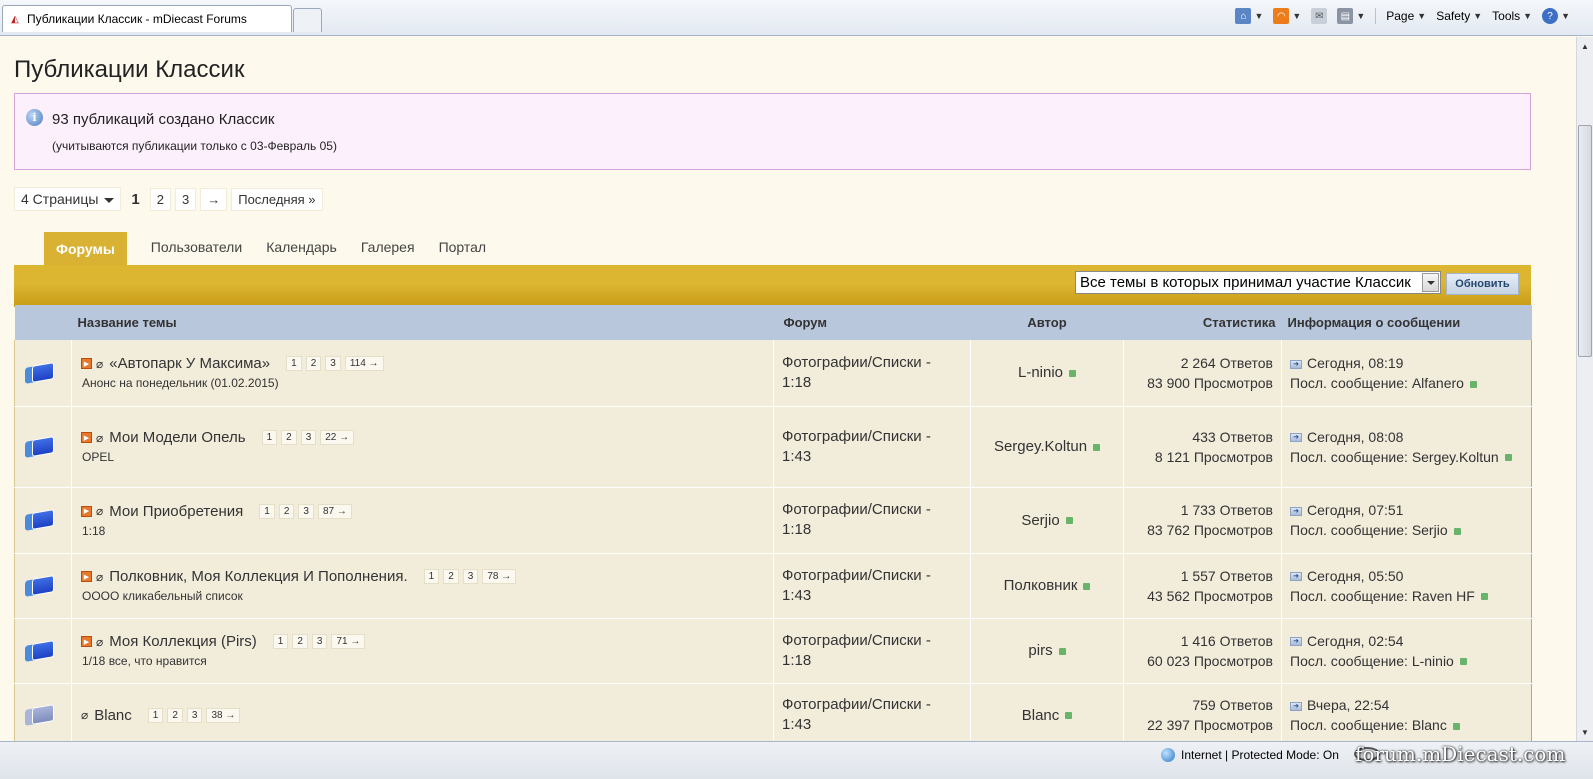  What do you see at coordinates (1482, 284) in the screenshot?
I see `refresh-button: Обновить` at bounding box center [1482, 284].